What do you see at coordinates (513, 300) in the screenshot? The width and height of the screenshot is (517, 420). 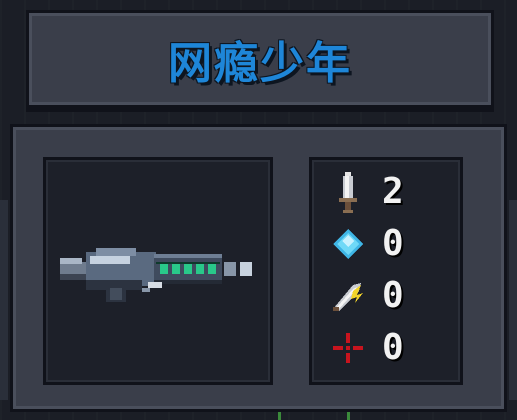 I see `wall-right` at bounding box center [513, 300].